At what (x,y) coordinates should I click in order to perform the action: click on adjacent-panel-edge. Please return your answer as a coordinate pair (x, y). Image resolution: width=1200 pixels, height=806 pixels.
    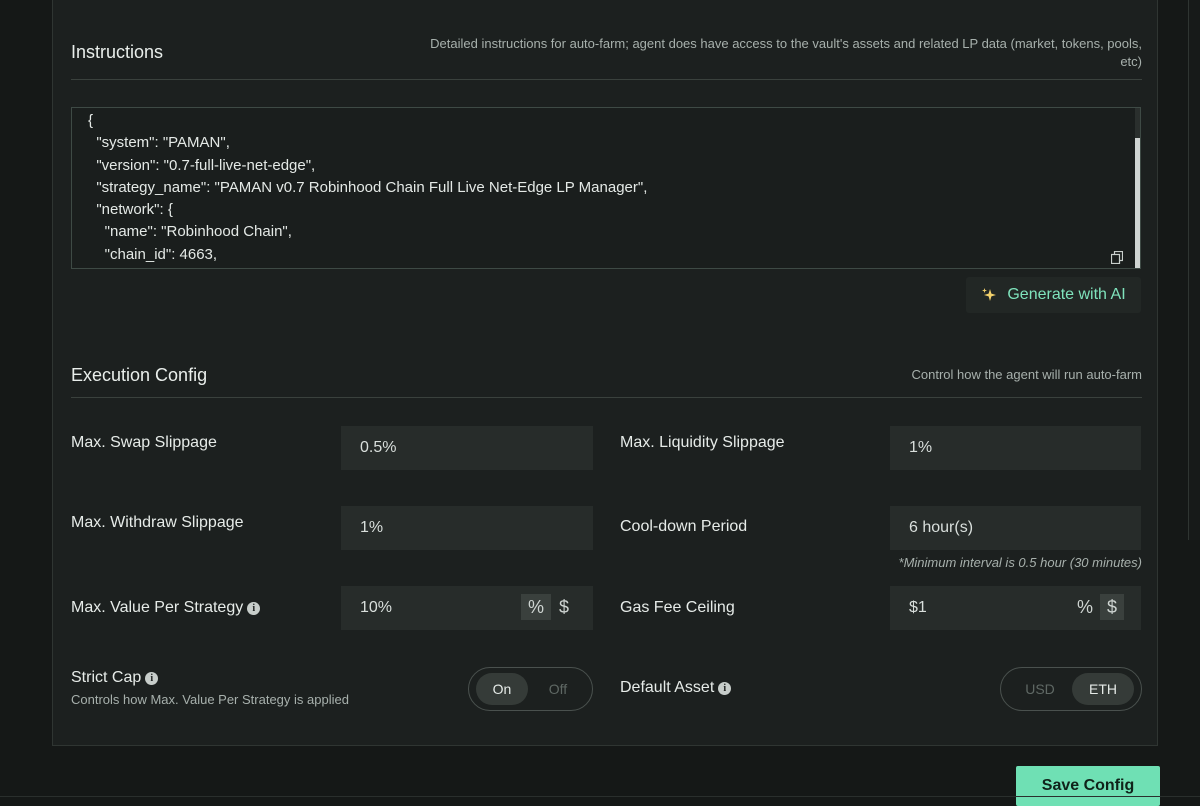
    Looking at the image, I should click on (1194, 270).